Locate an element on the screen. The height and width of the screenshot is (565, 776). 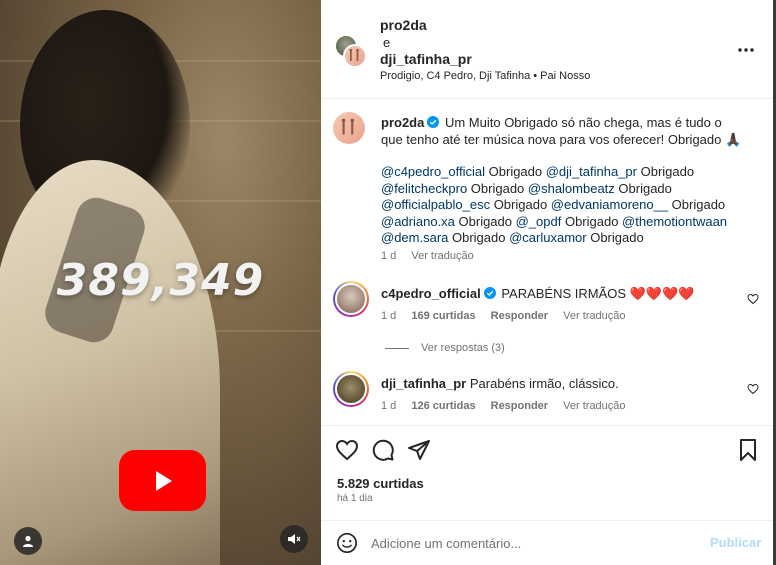
comment-text: dji_tafinha_pr Parabéns irmão, clássico. is located at coordinates (564, 384).